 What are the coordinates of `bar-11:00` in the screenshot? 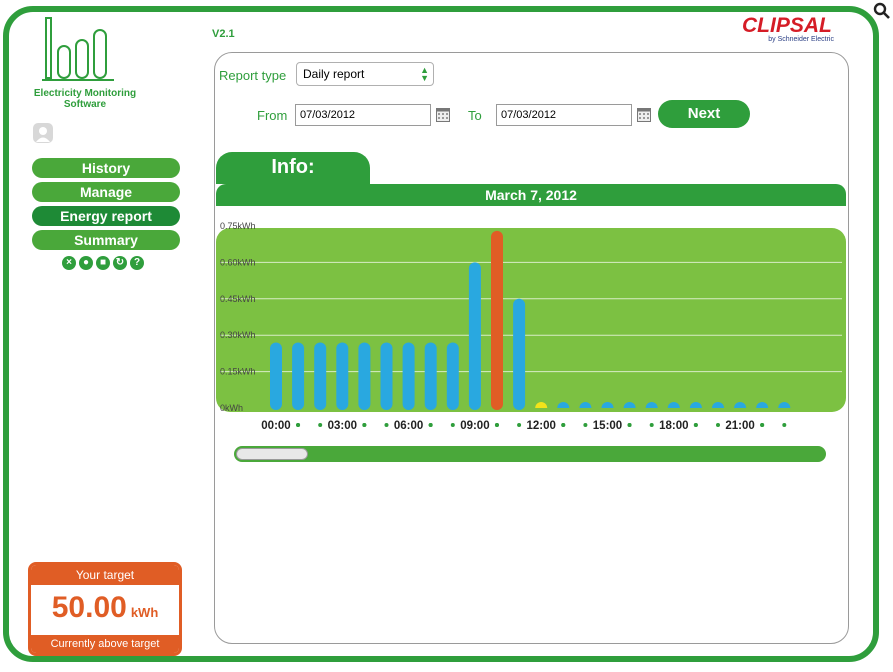 It's located at (519, 354).